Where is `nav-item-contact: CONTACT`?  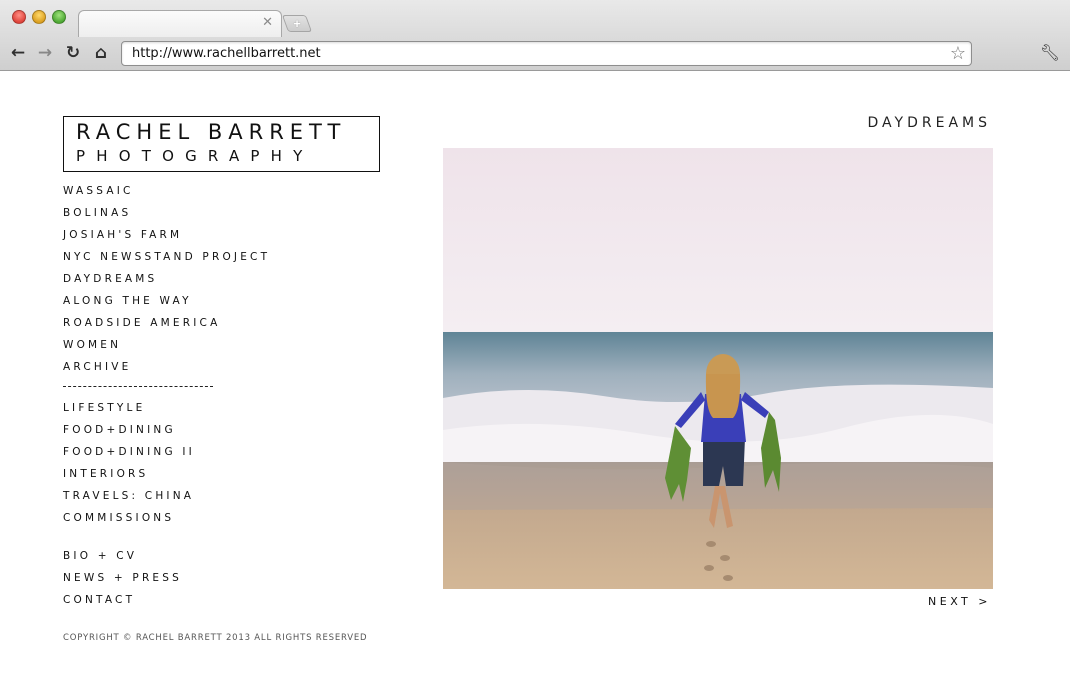
nav-item-contact: CONTACT is located at coordinates (99, 600).